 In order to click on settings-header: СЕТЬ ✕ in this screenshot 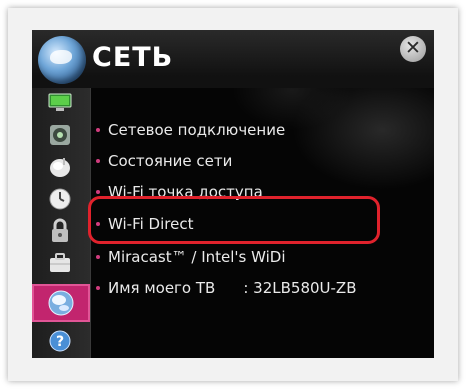, I will do `click(233, 59)`.